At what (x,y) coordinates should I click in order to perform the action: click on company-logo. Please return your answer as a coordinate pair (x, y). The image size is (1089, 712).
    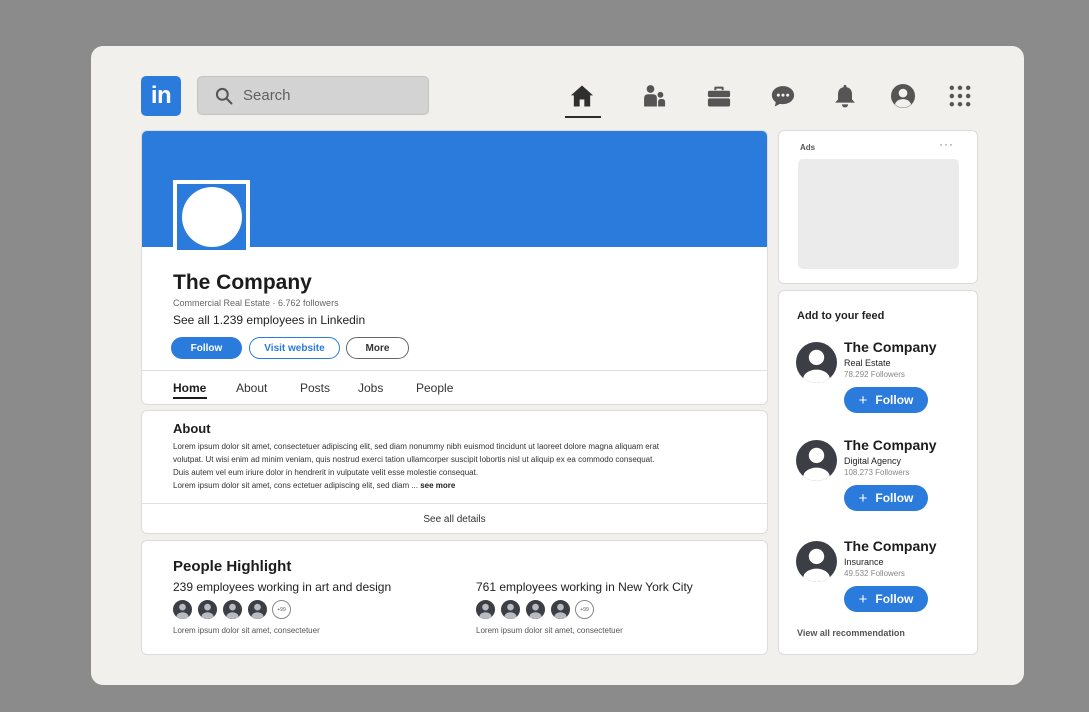
    Looking at the image, I should click on (211, 217).